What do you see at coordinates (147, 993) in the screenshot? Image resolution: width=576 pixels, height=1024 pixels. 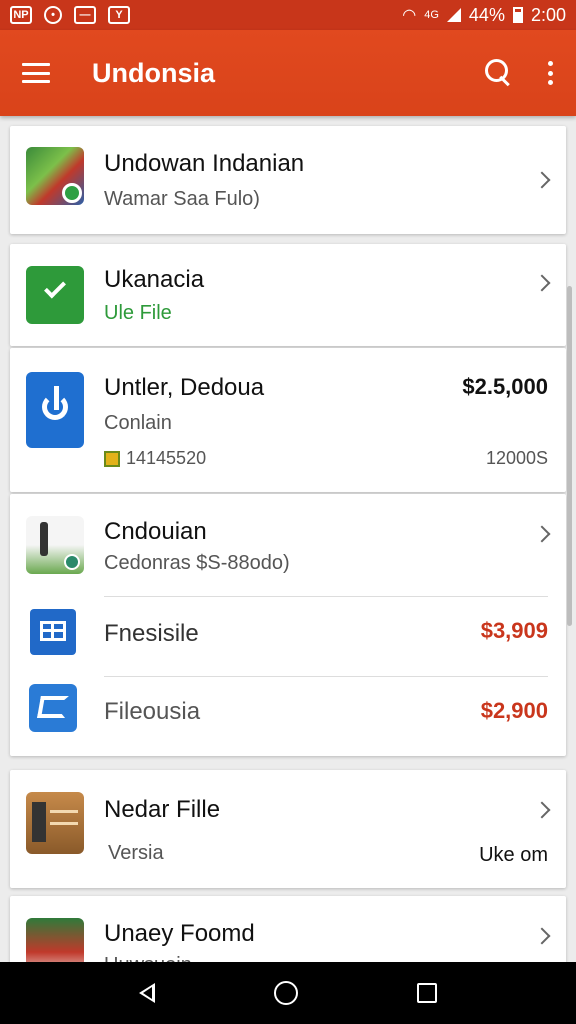 I see `back-icon` at bounding box center [147, 993].